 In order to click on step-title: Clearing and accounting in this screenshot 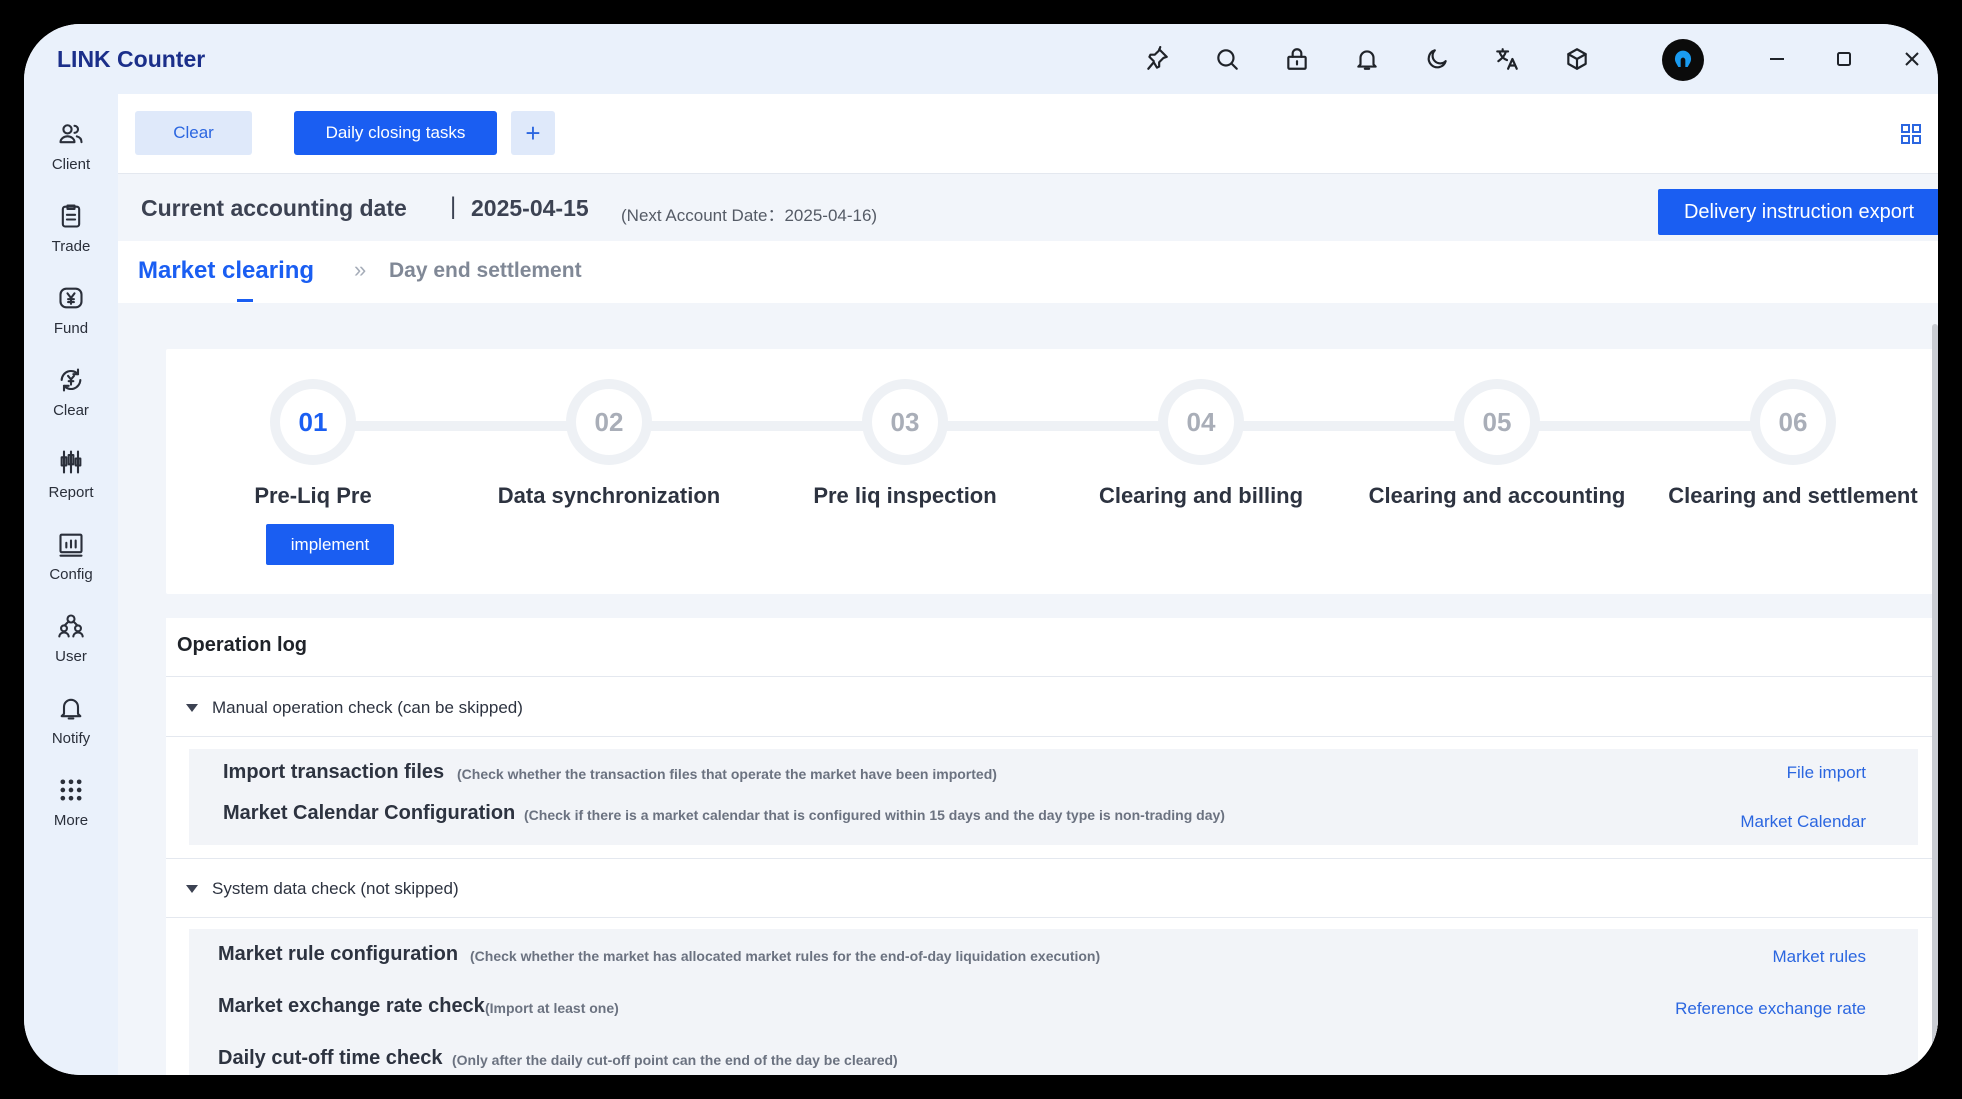, I will do `click(1497, 495)`.